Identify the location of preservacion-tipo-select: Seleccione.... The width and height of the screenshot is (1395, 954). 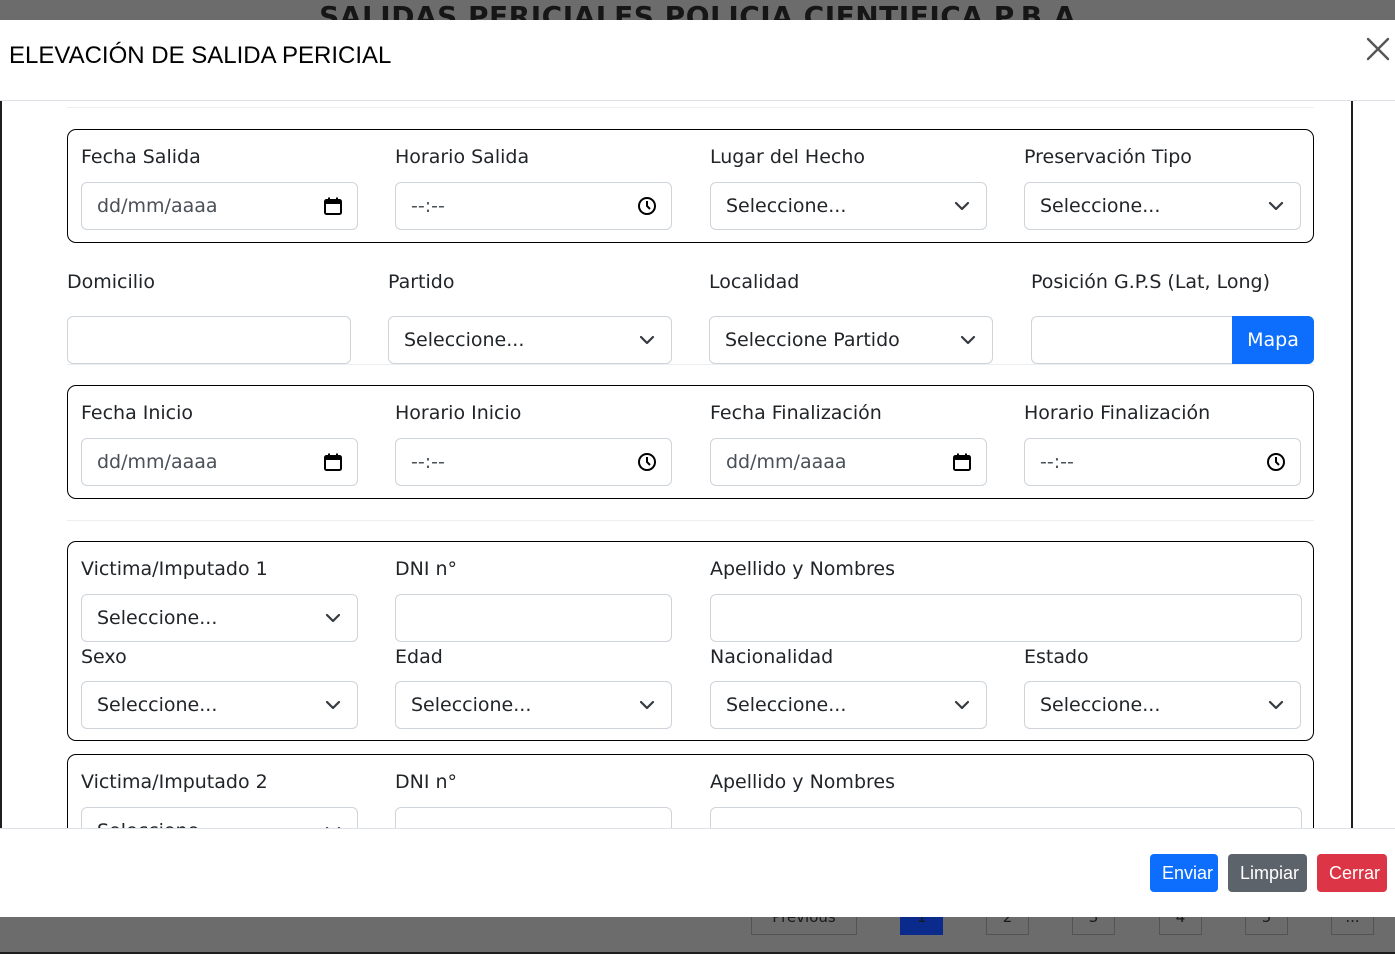
(1162, 206).